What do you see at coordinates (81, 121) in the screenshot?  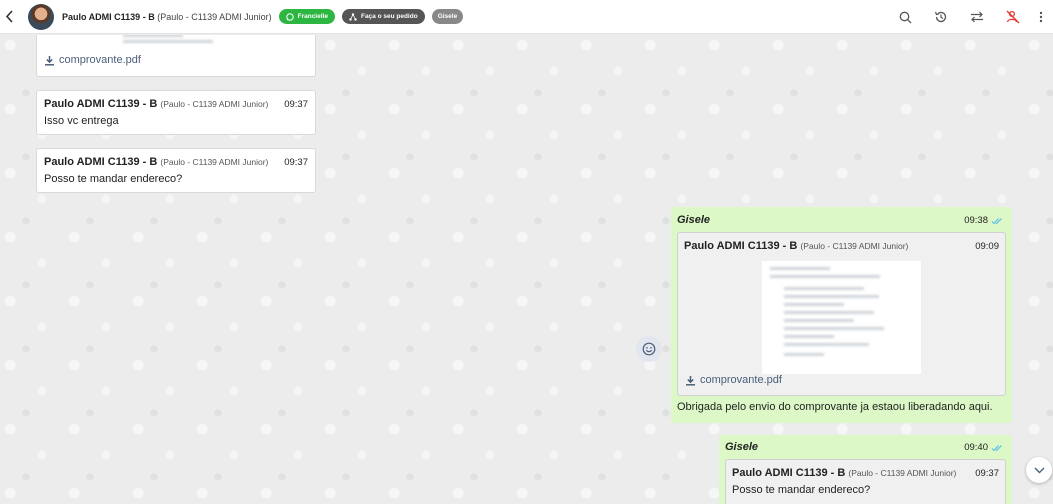 I see `message-text: Isso vc entrega` at bounding box center [81, 121].